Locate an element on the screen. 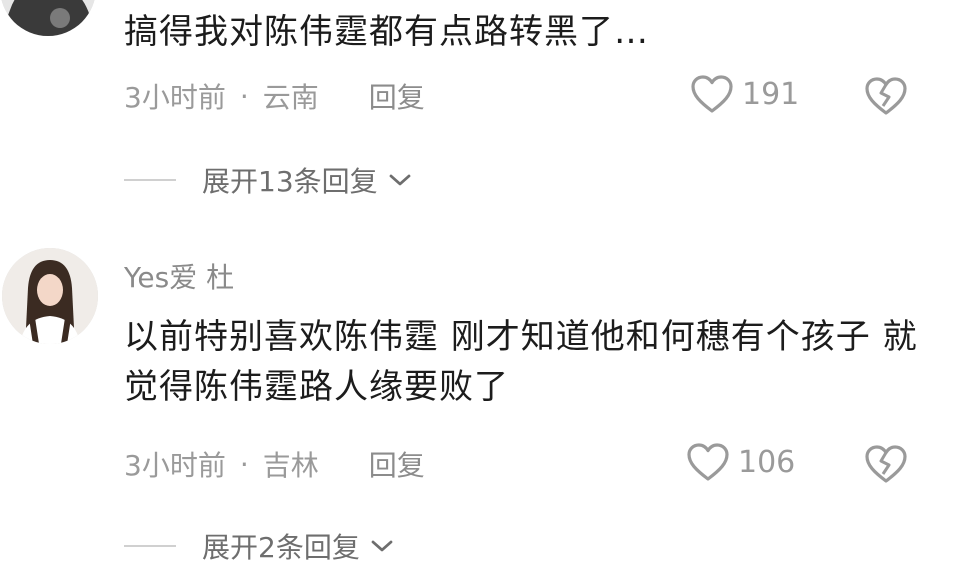 The width and height of the screenshot is (960, 582). expand-replies-button: 展开2条回复 is located at coordinates (259, 546).